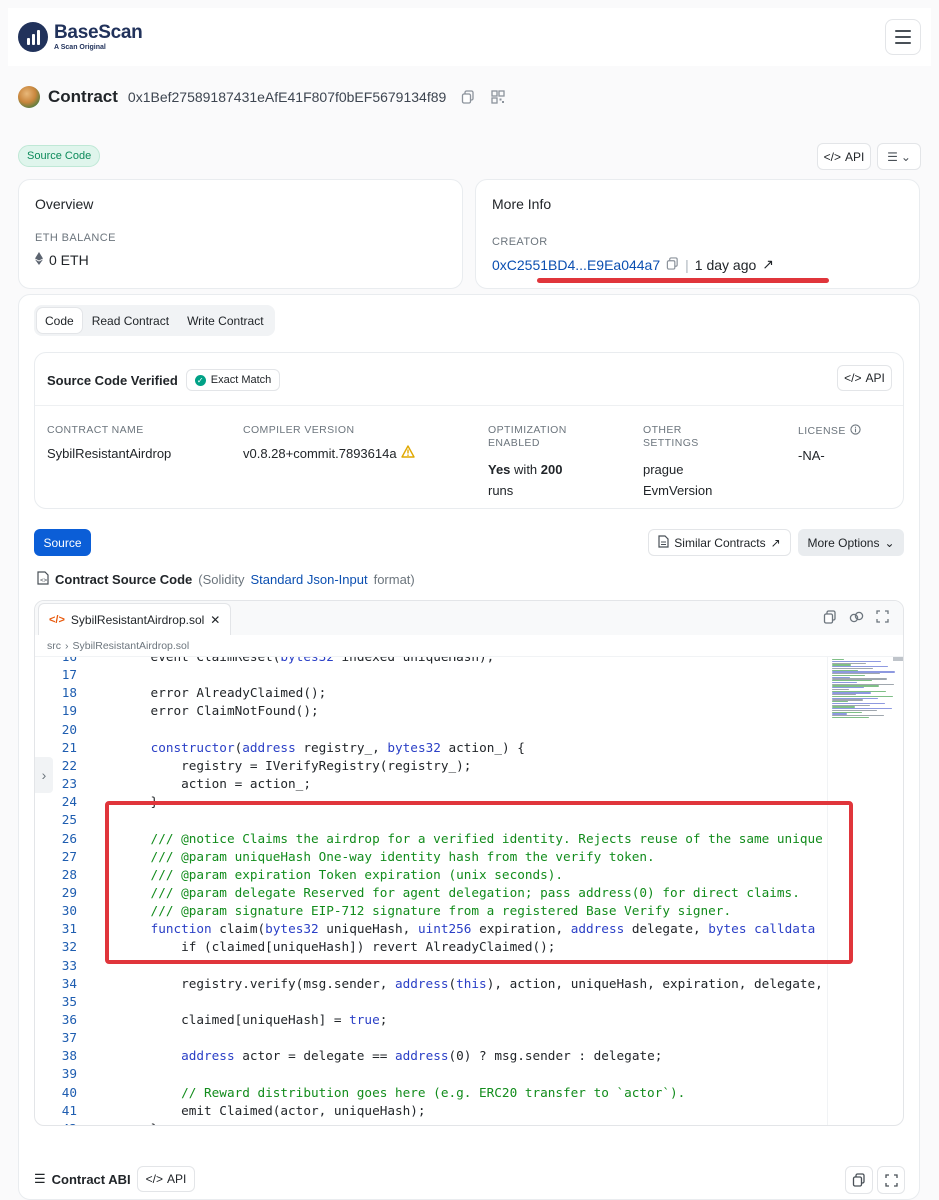 The width and height of the screenshot is (939, 1200). What do you see at coordinates (69, 802) in the screenshot?
I see `line-number: 24` at bounding box center [69, 802].